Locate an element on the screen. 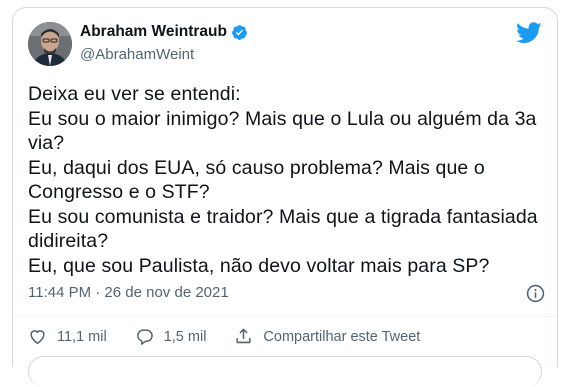 The width and height of the screenshot is (570, 387). share-button: Compartilhar este Tweet is located at coordinates (327, 336).